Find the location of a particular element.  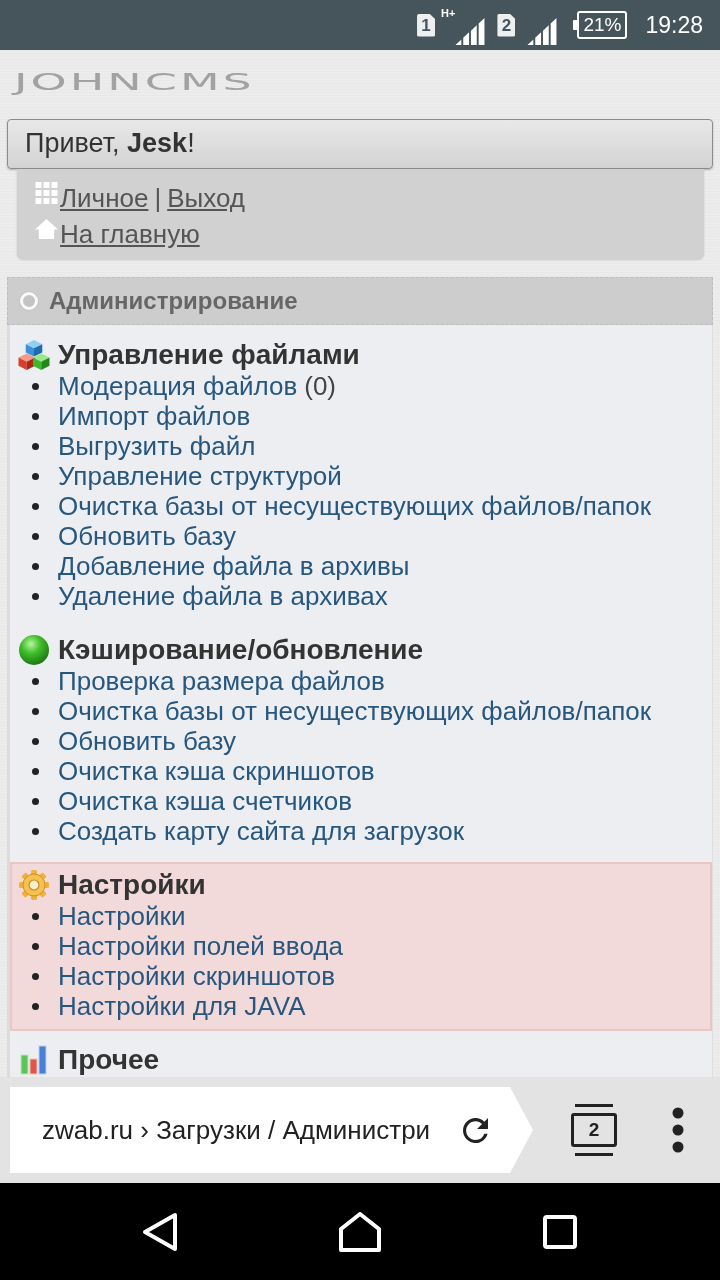

section-title: Прочее is located at coordinates (109, 1060).